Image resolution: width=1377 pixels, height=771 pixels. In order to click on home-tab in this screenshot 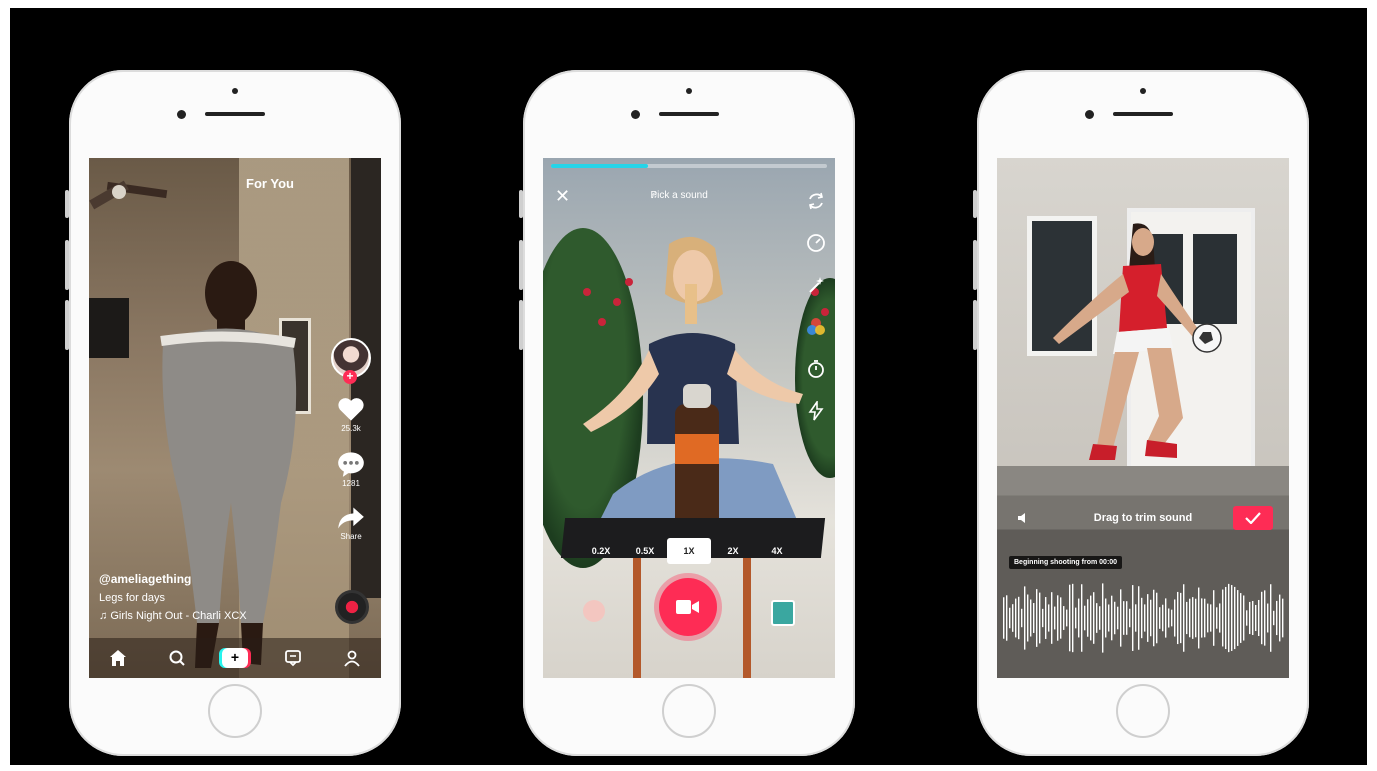, I will do `click(118, 658)`.